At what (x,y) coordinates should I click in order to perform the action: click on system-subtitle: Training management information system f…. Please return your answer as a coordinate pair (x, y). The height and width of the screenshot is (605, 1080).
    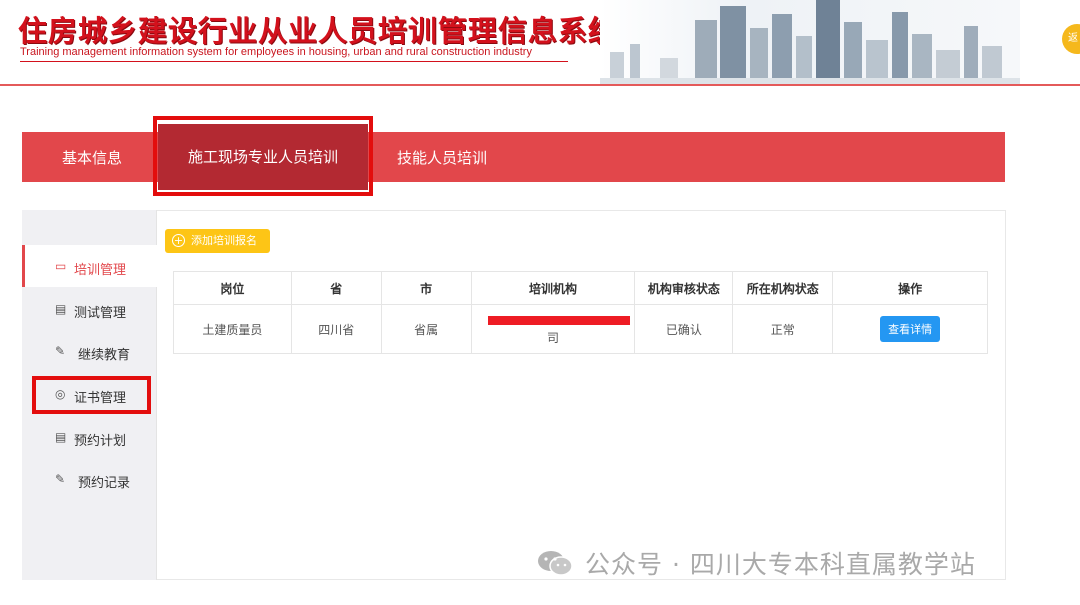
    Looking at the image, I should click on (276, 52).